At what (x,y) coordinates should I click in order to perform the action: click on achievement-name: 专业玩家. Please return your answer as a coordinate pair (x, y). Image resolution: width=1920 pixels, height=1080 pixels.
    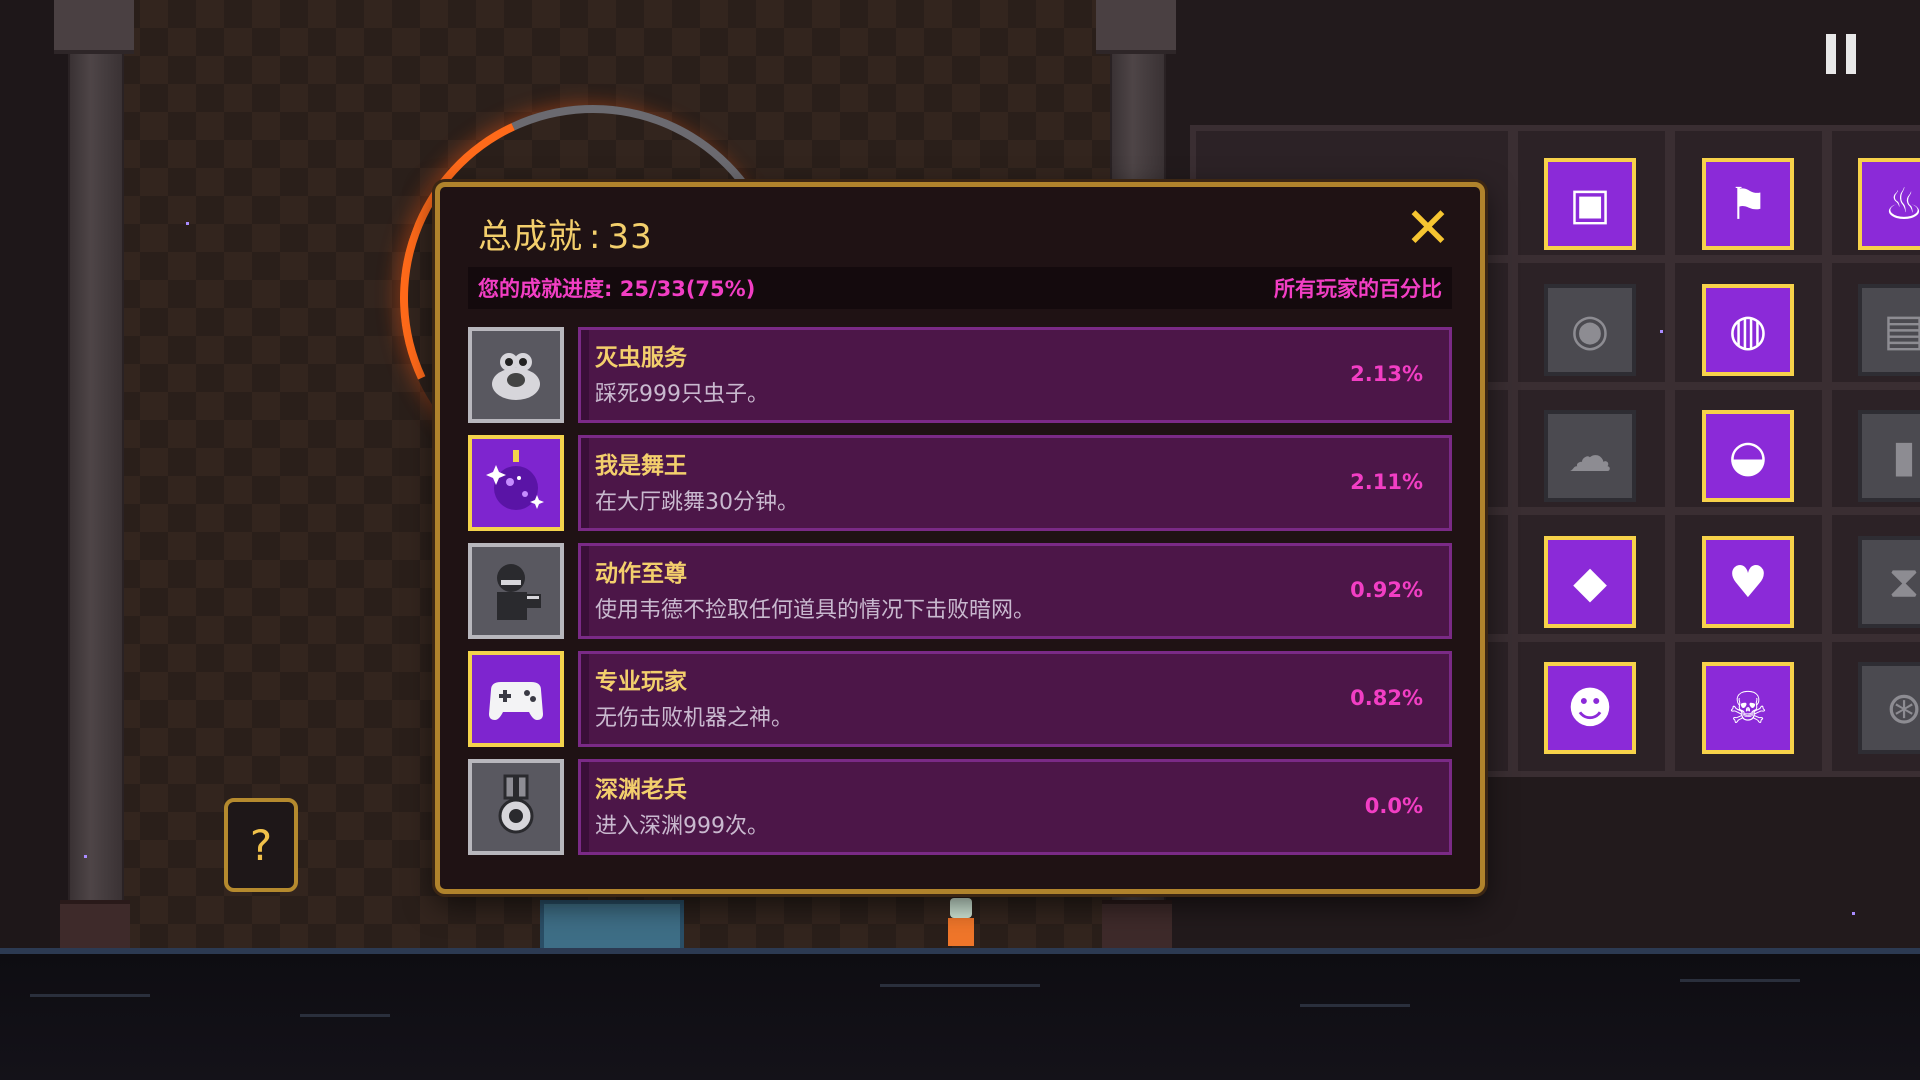
    Looking at the image, I should click on (641, 682).